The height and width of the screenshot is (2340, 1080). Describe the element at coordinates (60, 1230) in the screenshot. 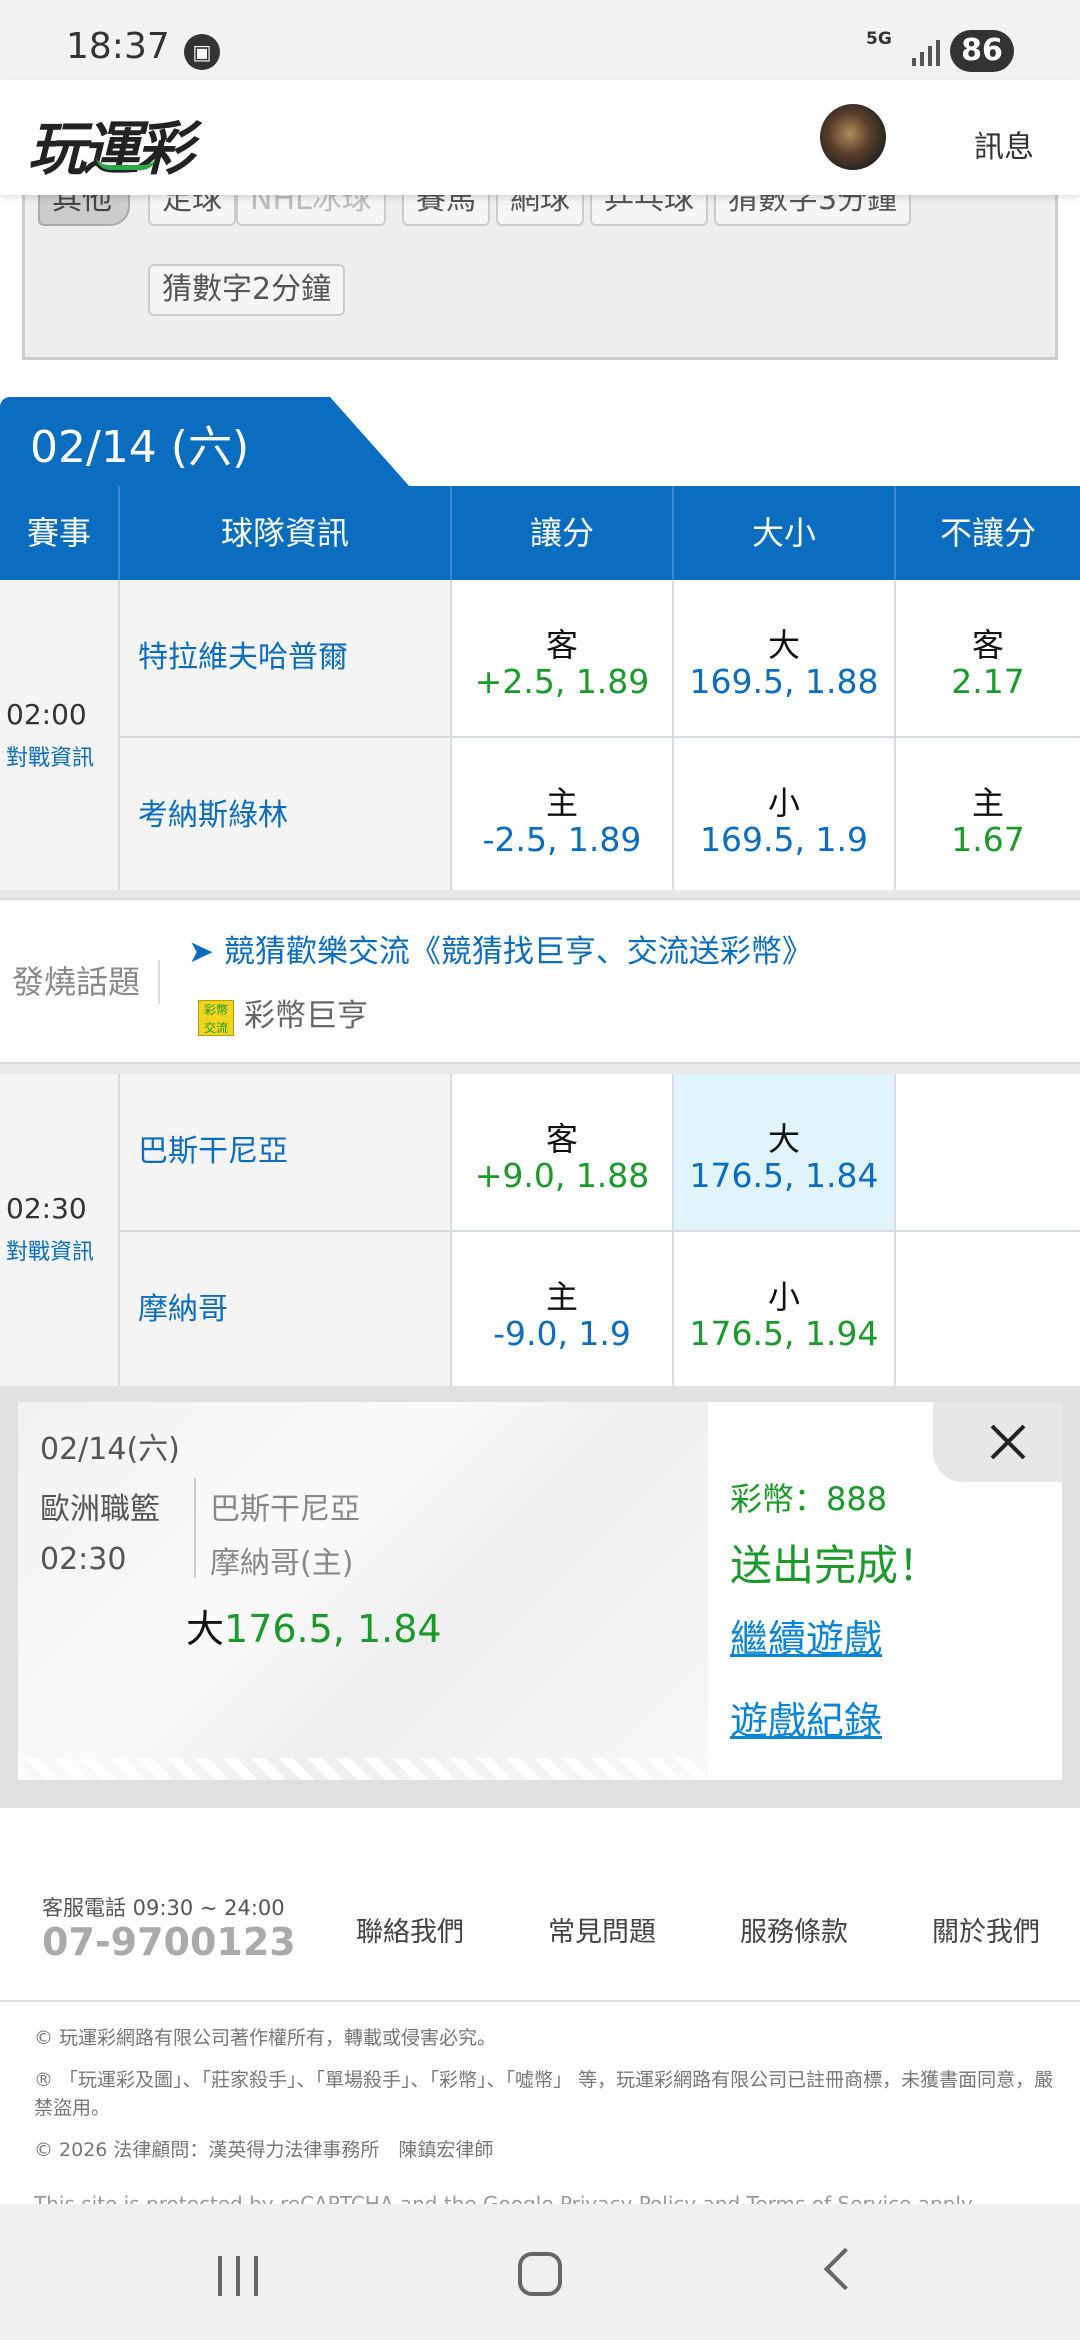

I see `match-time-cell: 02:30 對戰資訊` at that location.